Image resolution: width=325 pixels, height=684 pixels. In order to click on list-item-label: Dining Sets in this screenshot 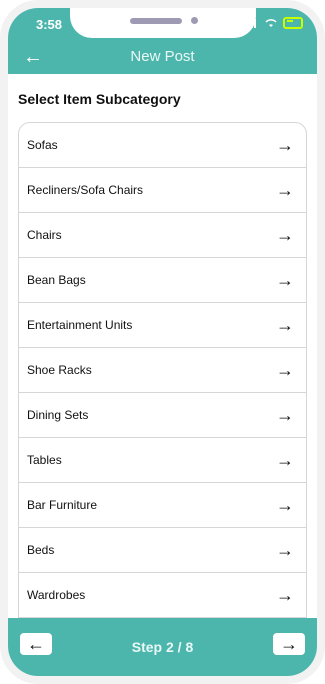, I will do `click(58, 415)`.